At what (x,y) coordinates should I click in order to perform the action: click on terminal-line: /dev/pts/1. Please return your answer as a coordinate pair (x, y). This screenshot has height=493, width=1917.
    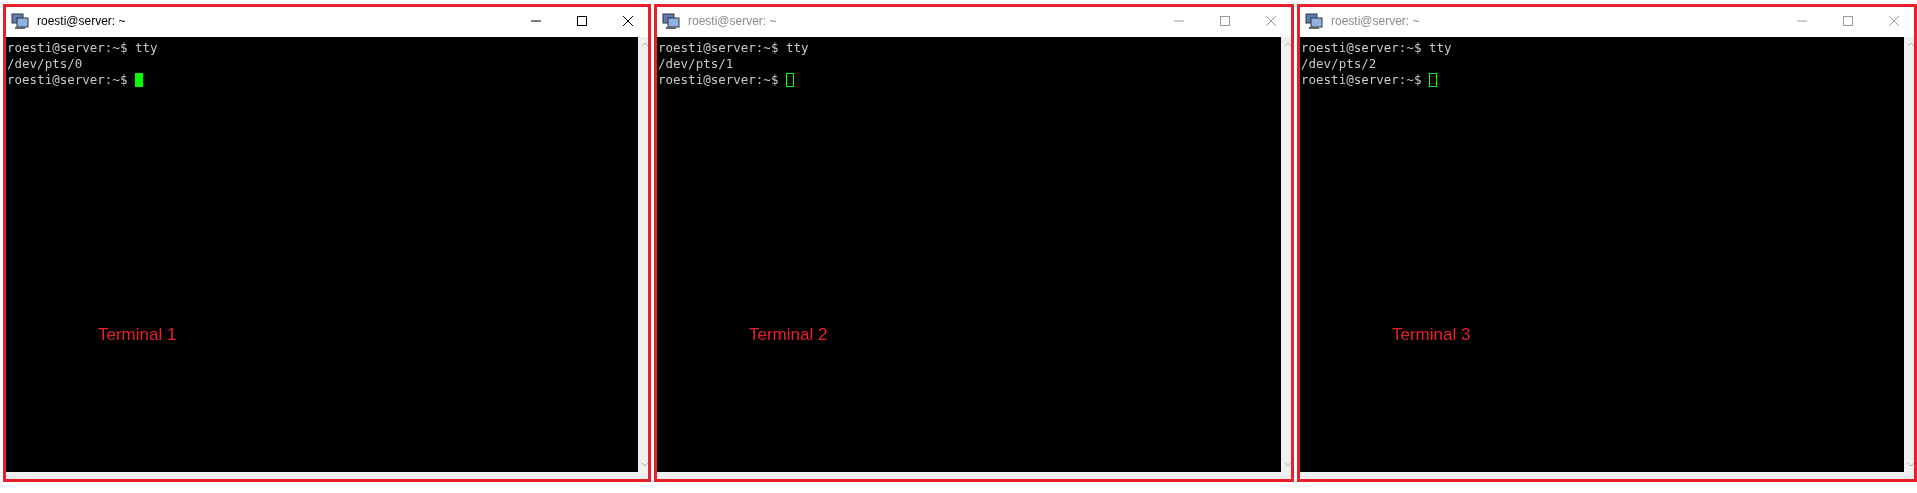
    Looking at the image, I should click on (696, 64).